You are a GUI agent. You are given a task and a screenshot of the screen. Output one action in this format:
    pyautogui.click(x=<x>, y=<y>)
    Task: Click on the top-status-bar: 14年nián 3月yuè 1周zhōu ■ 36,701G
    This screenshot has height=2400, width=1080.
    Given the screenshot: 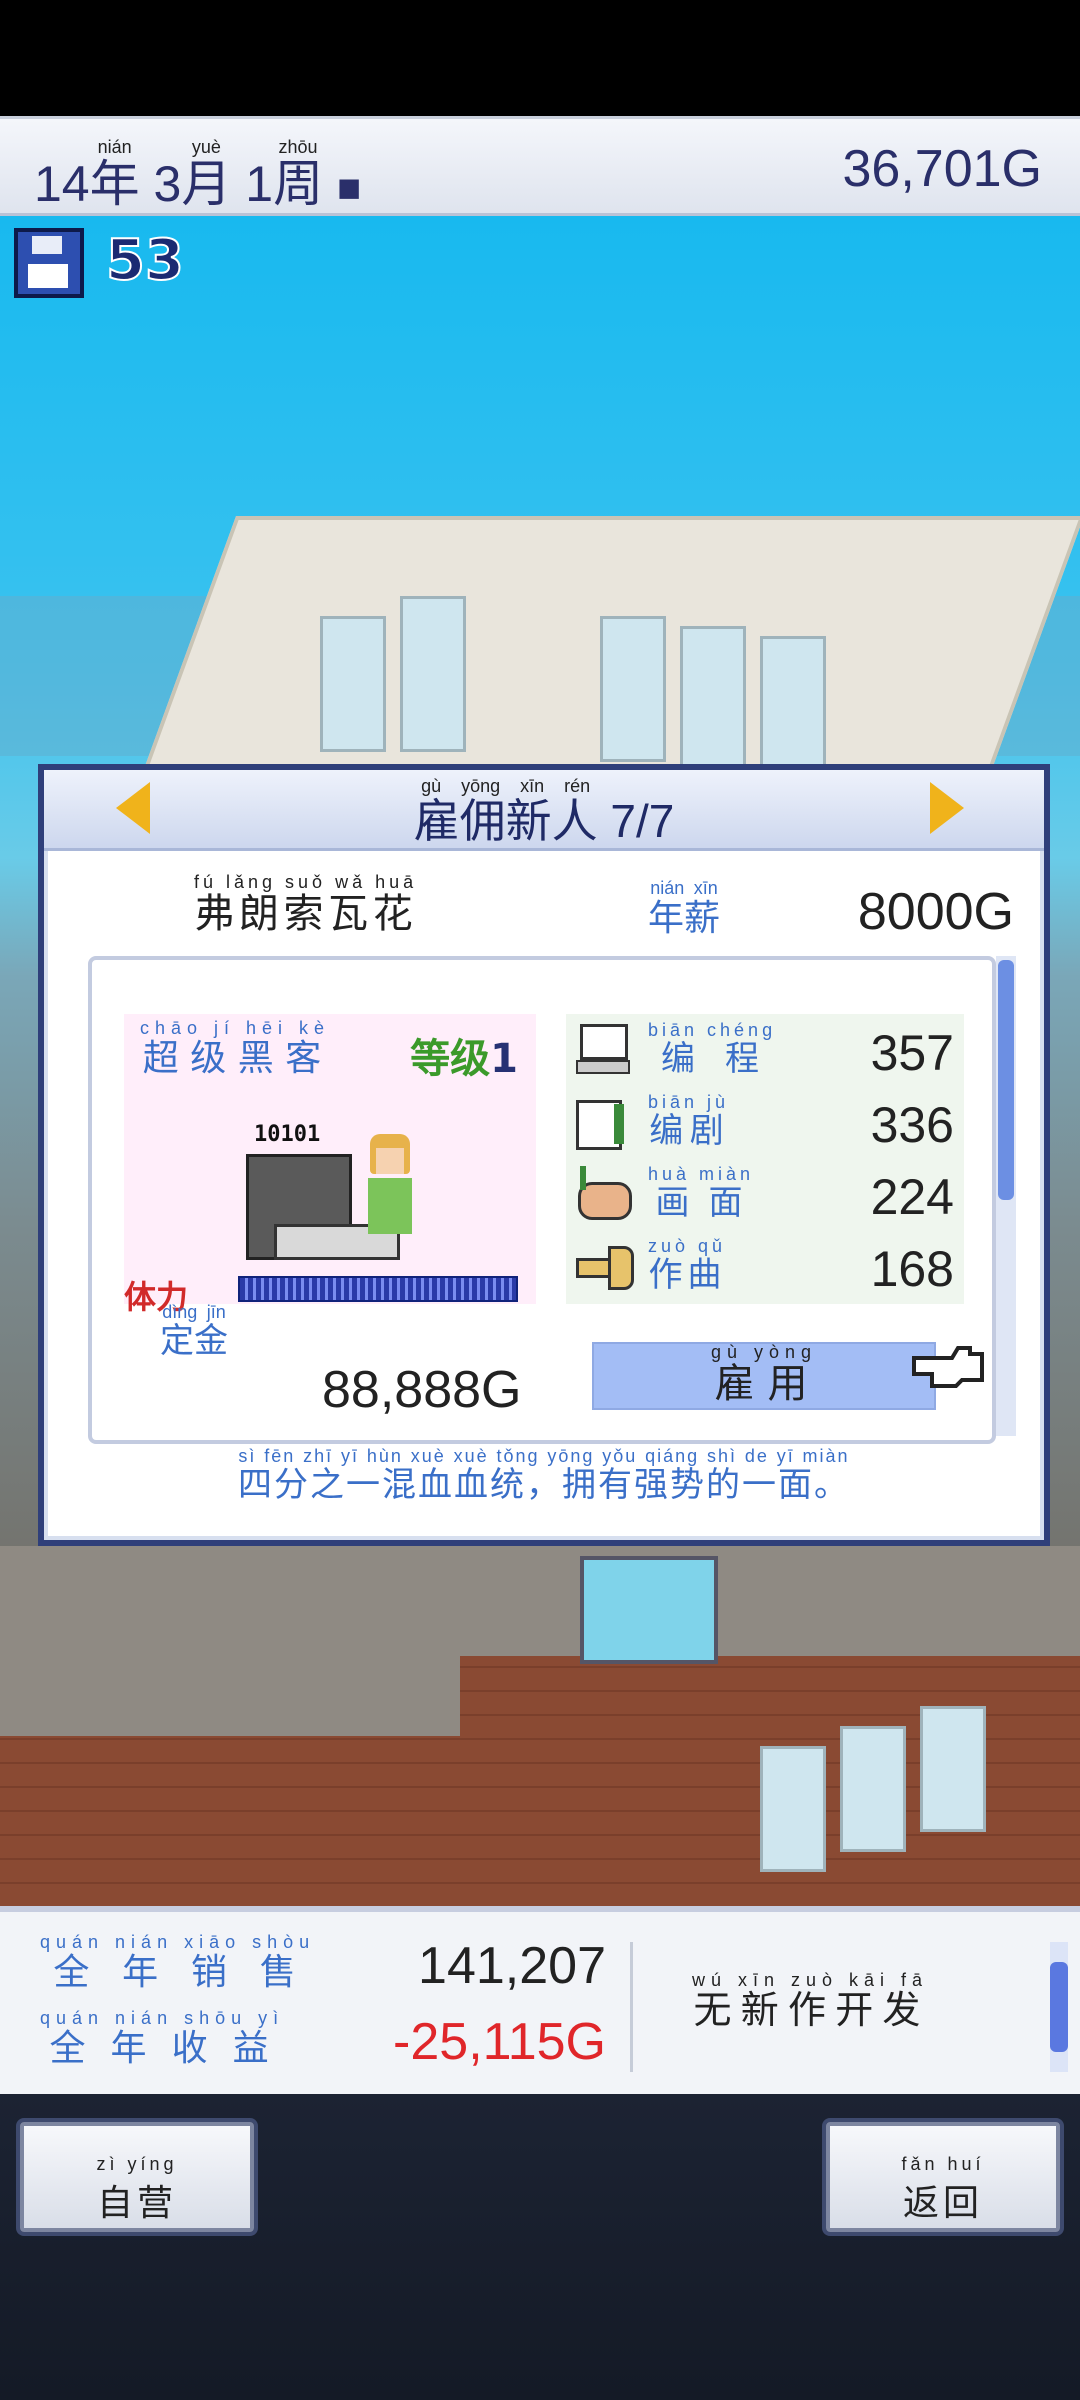 What is the action you would take?
    pyautogui.click(x=540, y=167)
    